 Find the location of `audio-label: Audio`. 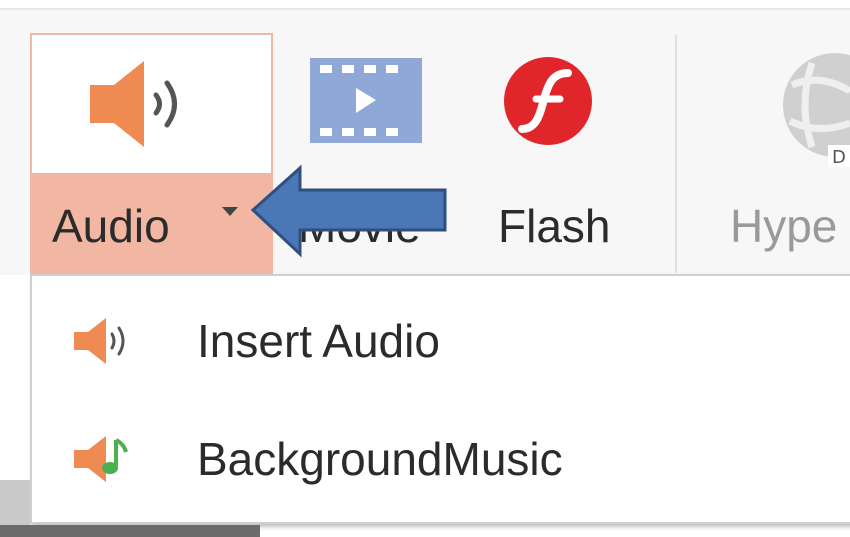

audio-label: Audio is located at coordinates (111, 226).